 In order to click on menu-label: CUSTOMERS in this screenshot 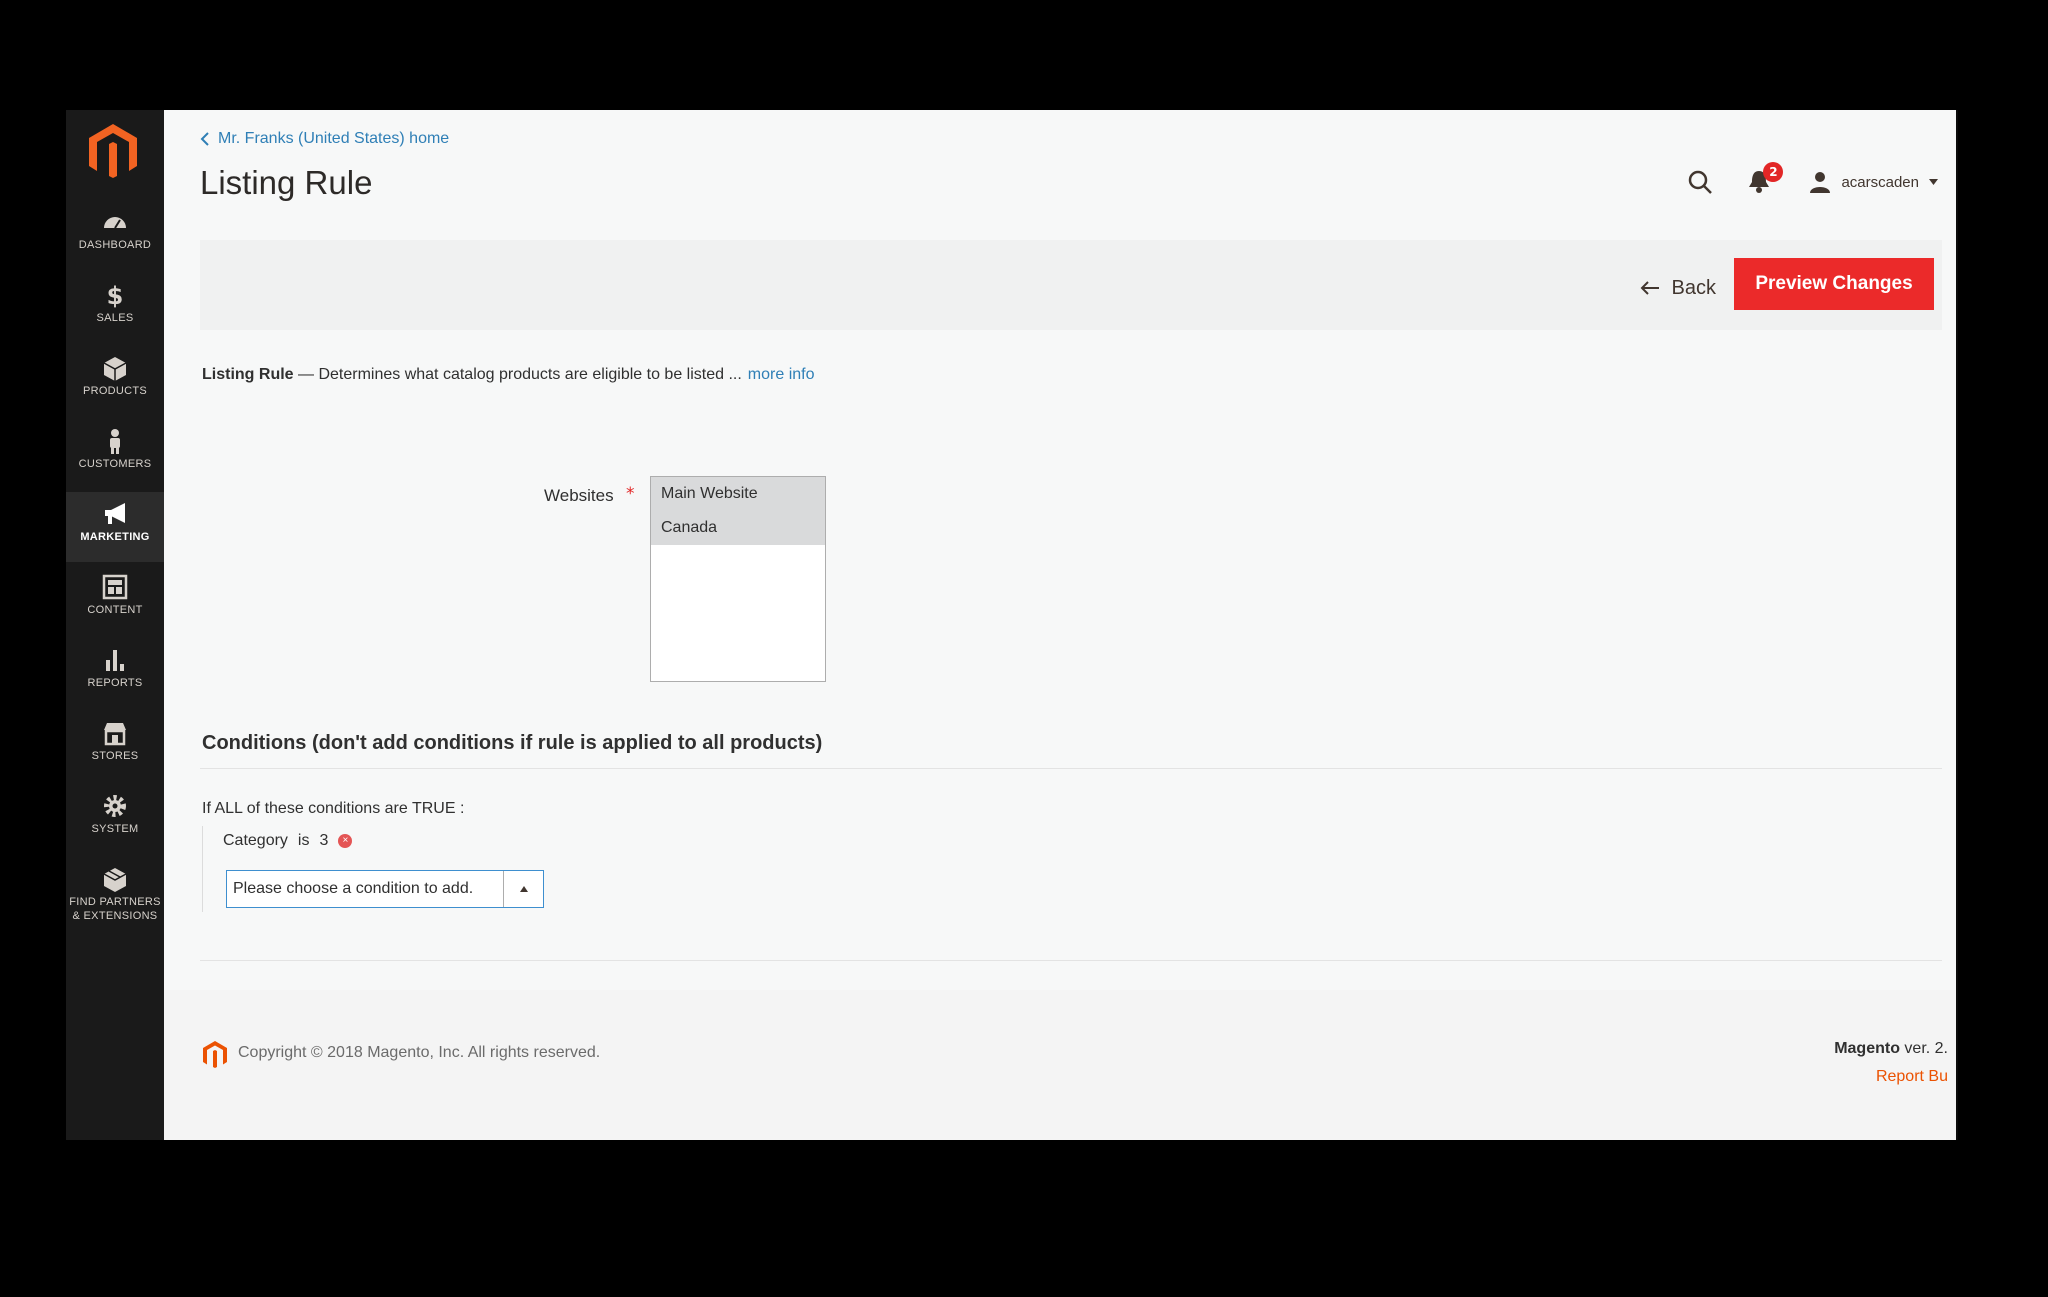, I will do `click(115, 464)`.